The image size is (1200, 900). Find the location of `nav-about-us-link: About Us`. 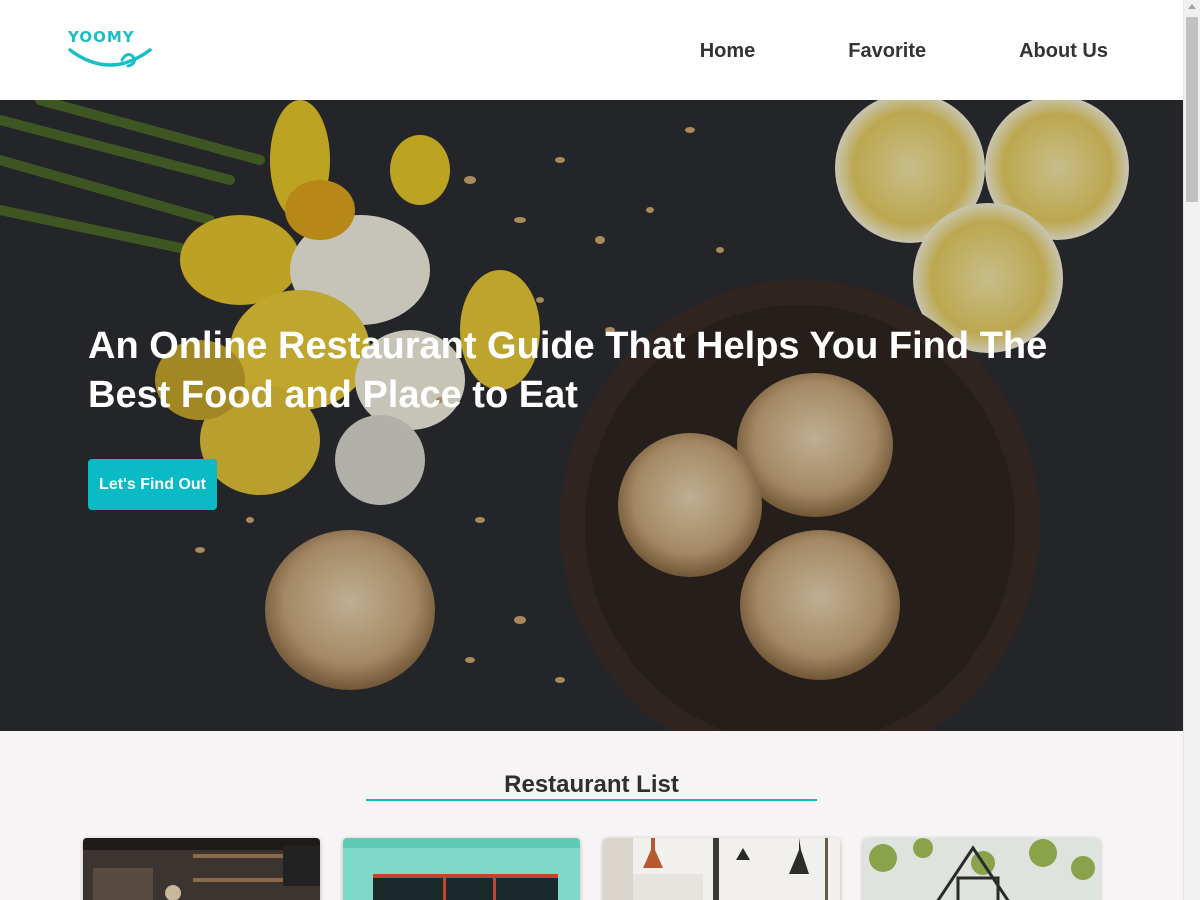

nav-about-us-link: About Us is located at coordinates (1063, 51).